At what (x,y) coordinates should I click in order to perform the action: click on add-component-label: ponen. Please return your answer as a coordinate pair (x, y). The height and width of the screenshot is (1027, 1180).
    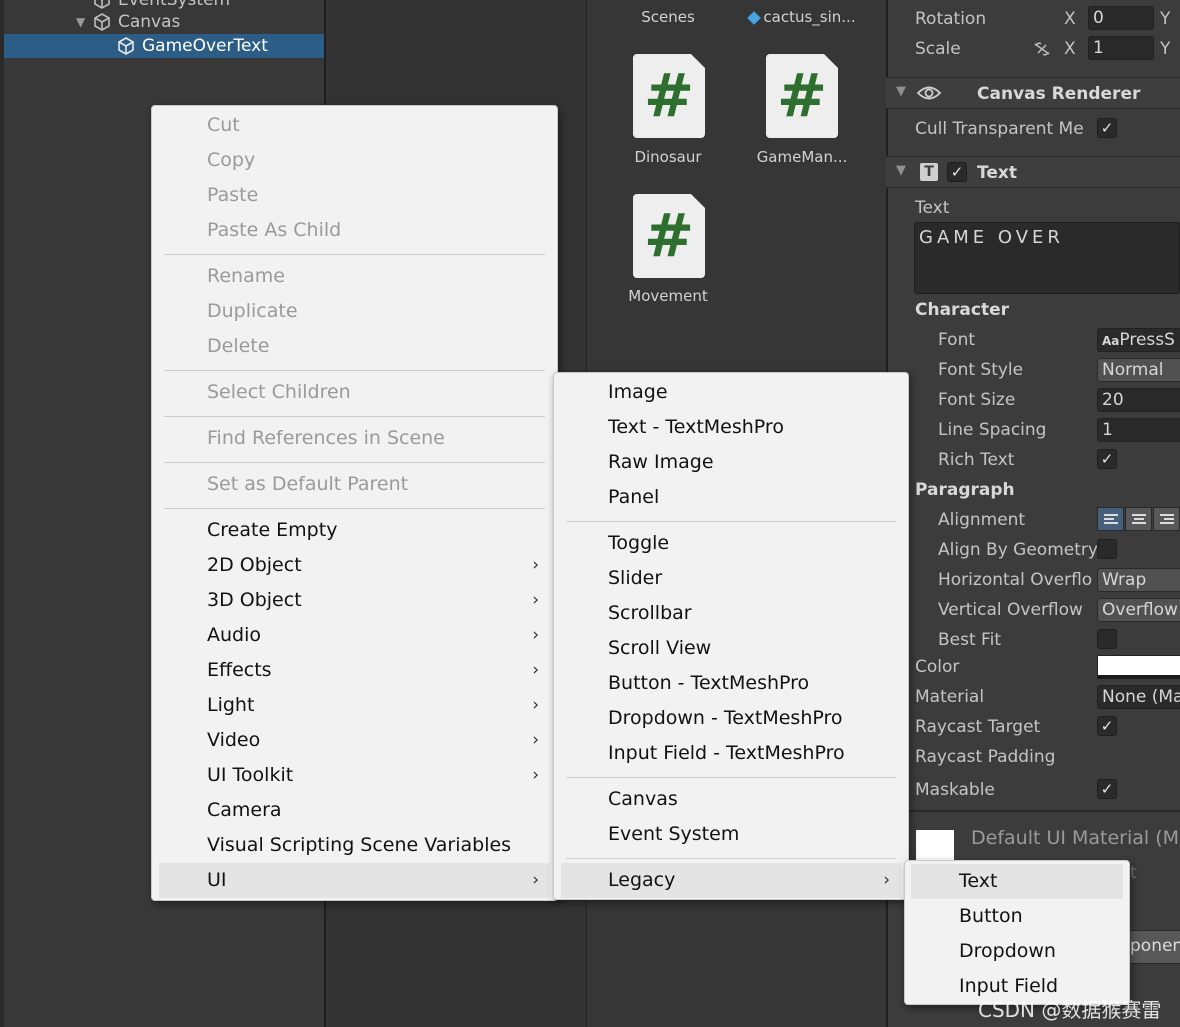
    Looking at the image, I should click on (1155, 946).